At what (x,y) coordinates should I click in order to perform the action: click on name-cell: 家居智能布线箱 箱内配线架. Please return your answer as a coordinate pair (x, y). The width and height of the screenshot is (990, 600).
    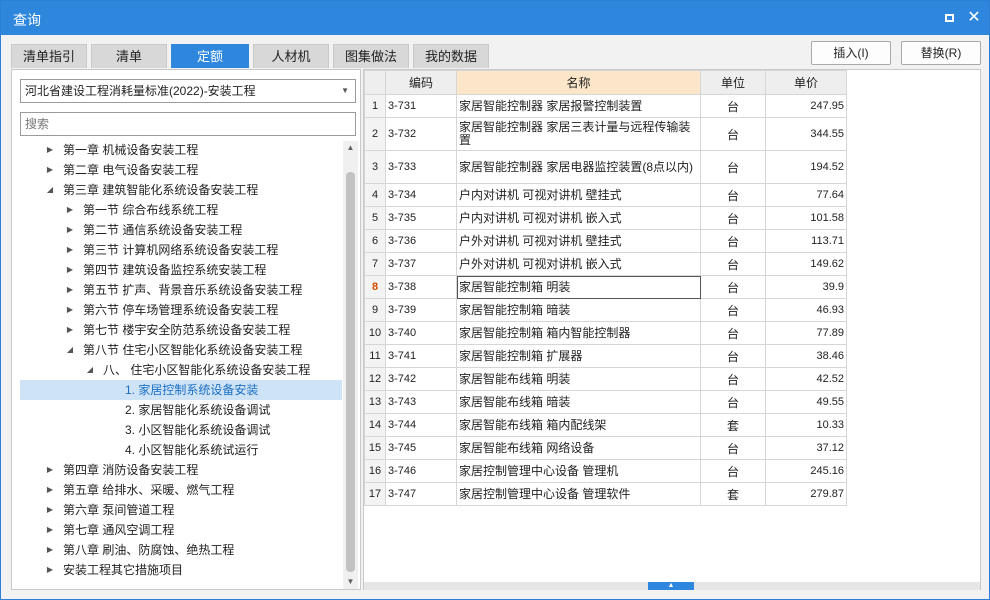
    Looking at the image, I should click on (578, 425).